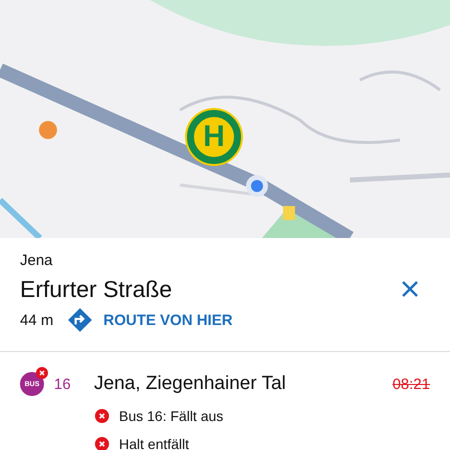 Image resolution: width=450 pixels, height=450 pixels. I want to click on route-link: ROUTE VON HIER, so click(168, 320).